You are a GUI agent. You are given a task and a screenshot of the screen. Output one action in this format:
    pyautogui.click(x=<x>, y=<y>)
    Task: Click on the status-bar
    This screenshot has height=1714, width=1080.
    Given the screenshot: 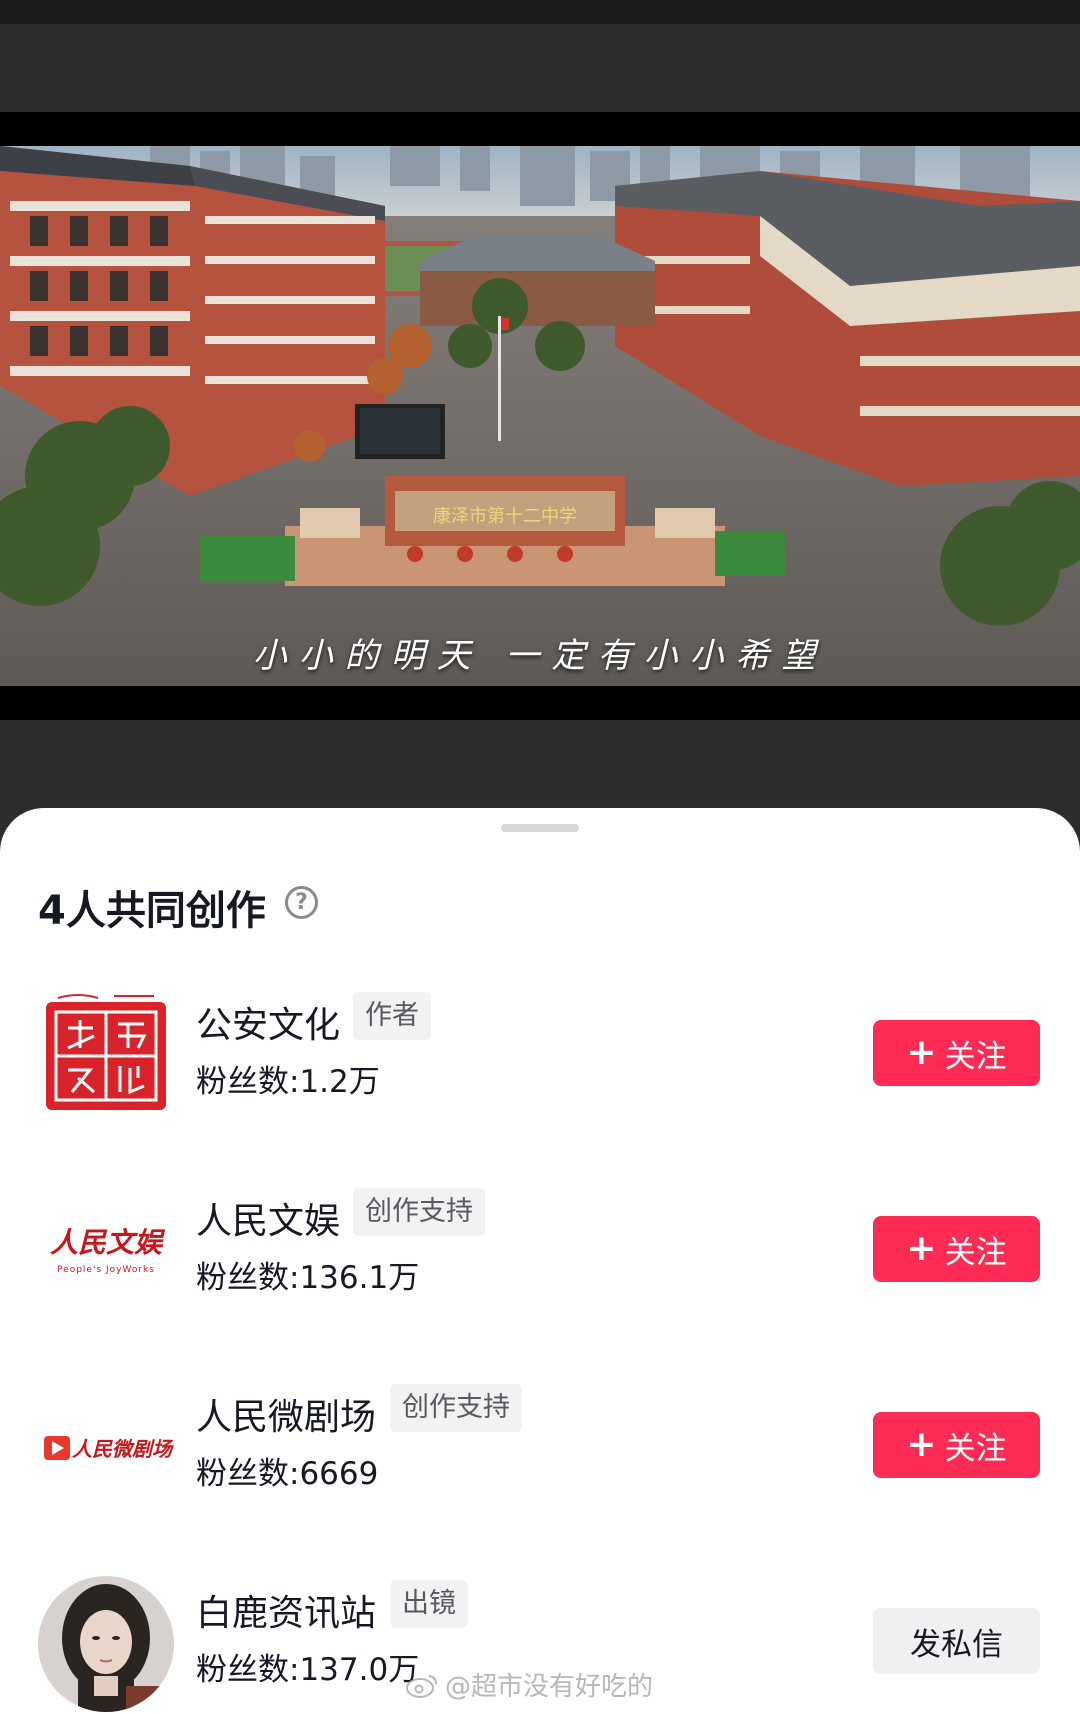 What is the action you would take?
    pyautogui.click(x=540, y=12)
    